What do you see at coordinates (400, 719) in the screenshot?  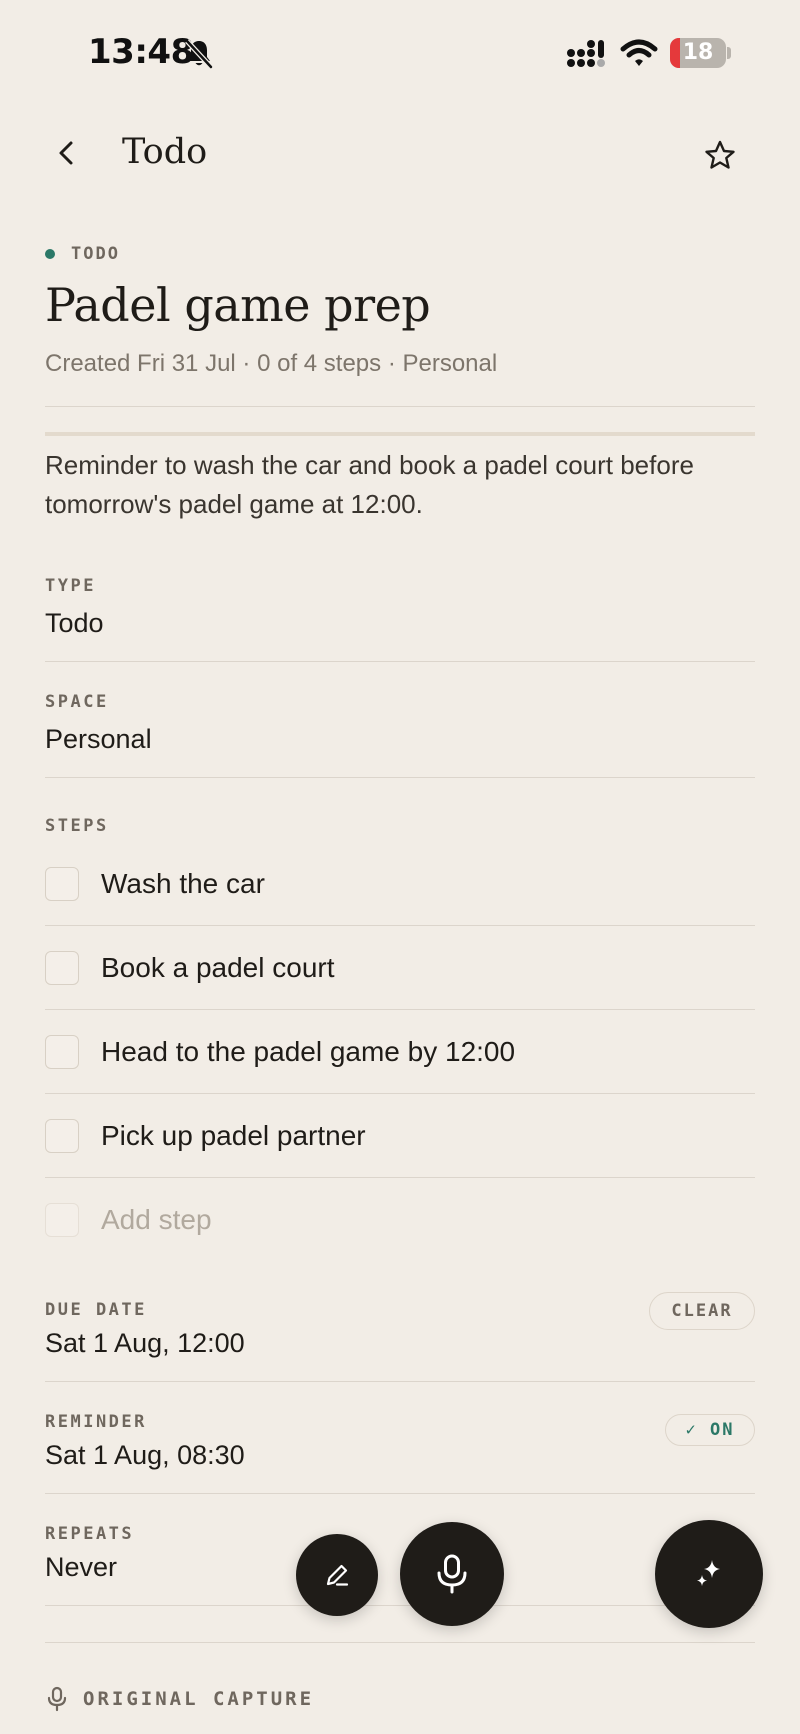 I see `space-field: SPACE Personal` at bounding box center [400, 719].